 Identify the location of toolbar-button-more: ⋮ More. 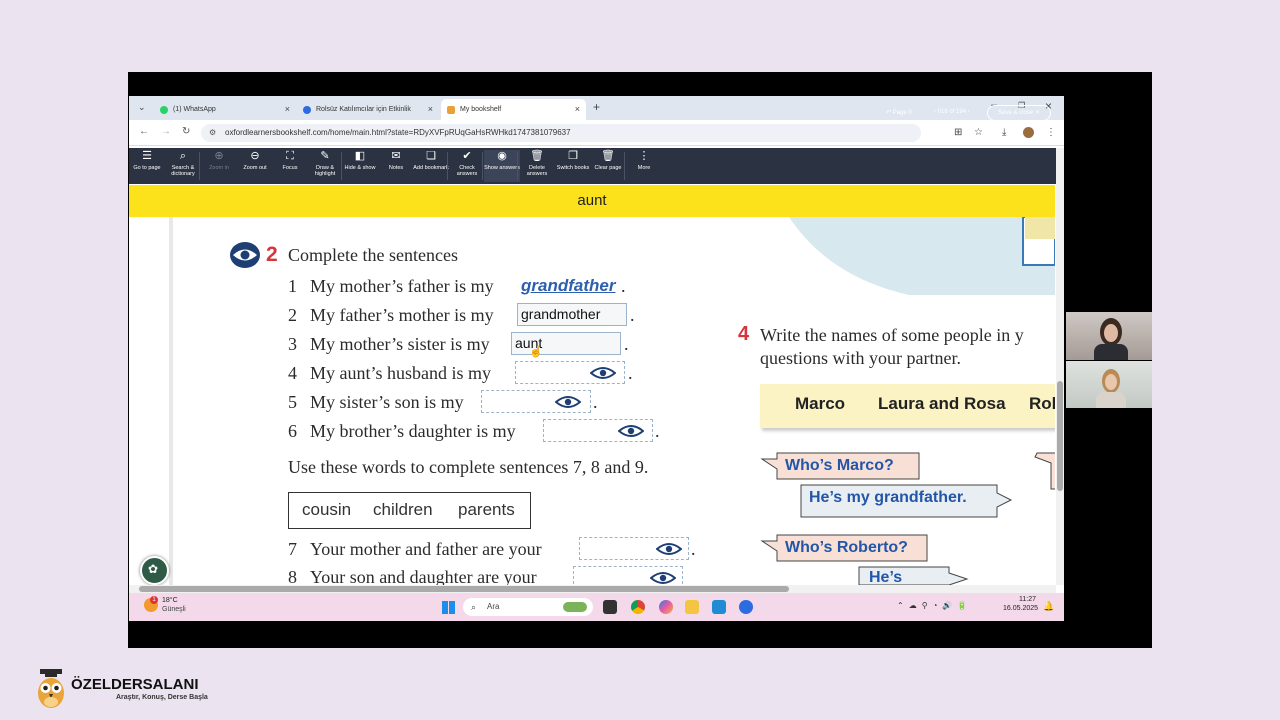
(644, 166).